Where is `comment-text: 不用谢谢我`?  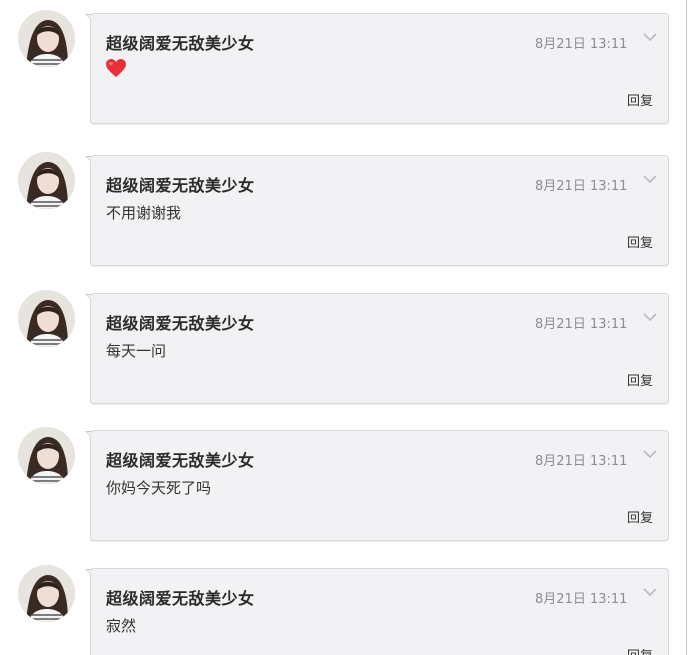 comment-text: 不用谢谢我 is located at coordinates (144, 213).